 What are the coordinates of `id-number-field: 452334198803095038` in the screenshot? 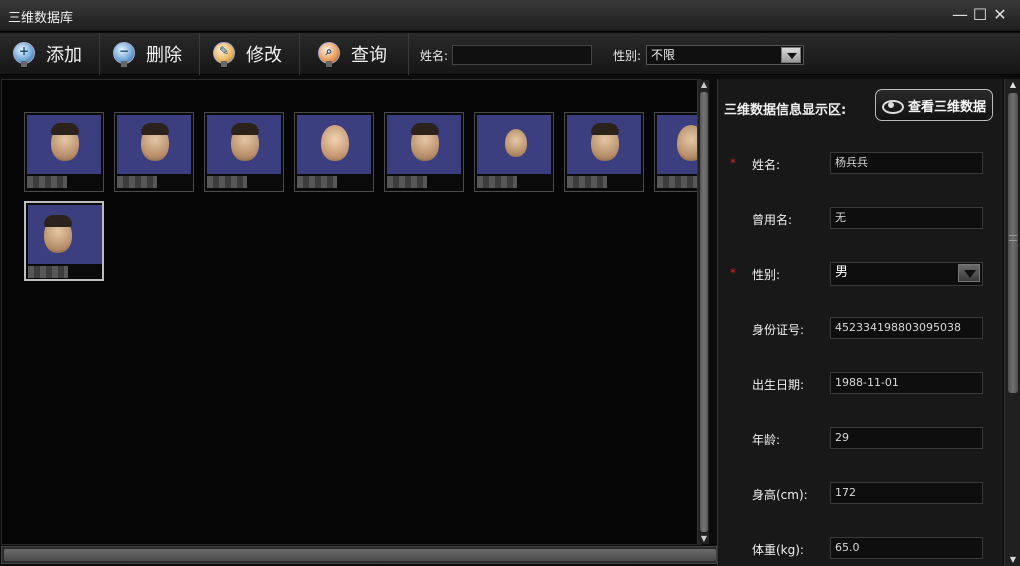 It's located at (906, 328).